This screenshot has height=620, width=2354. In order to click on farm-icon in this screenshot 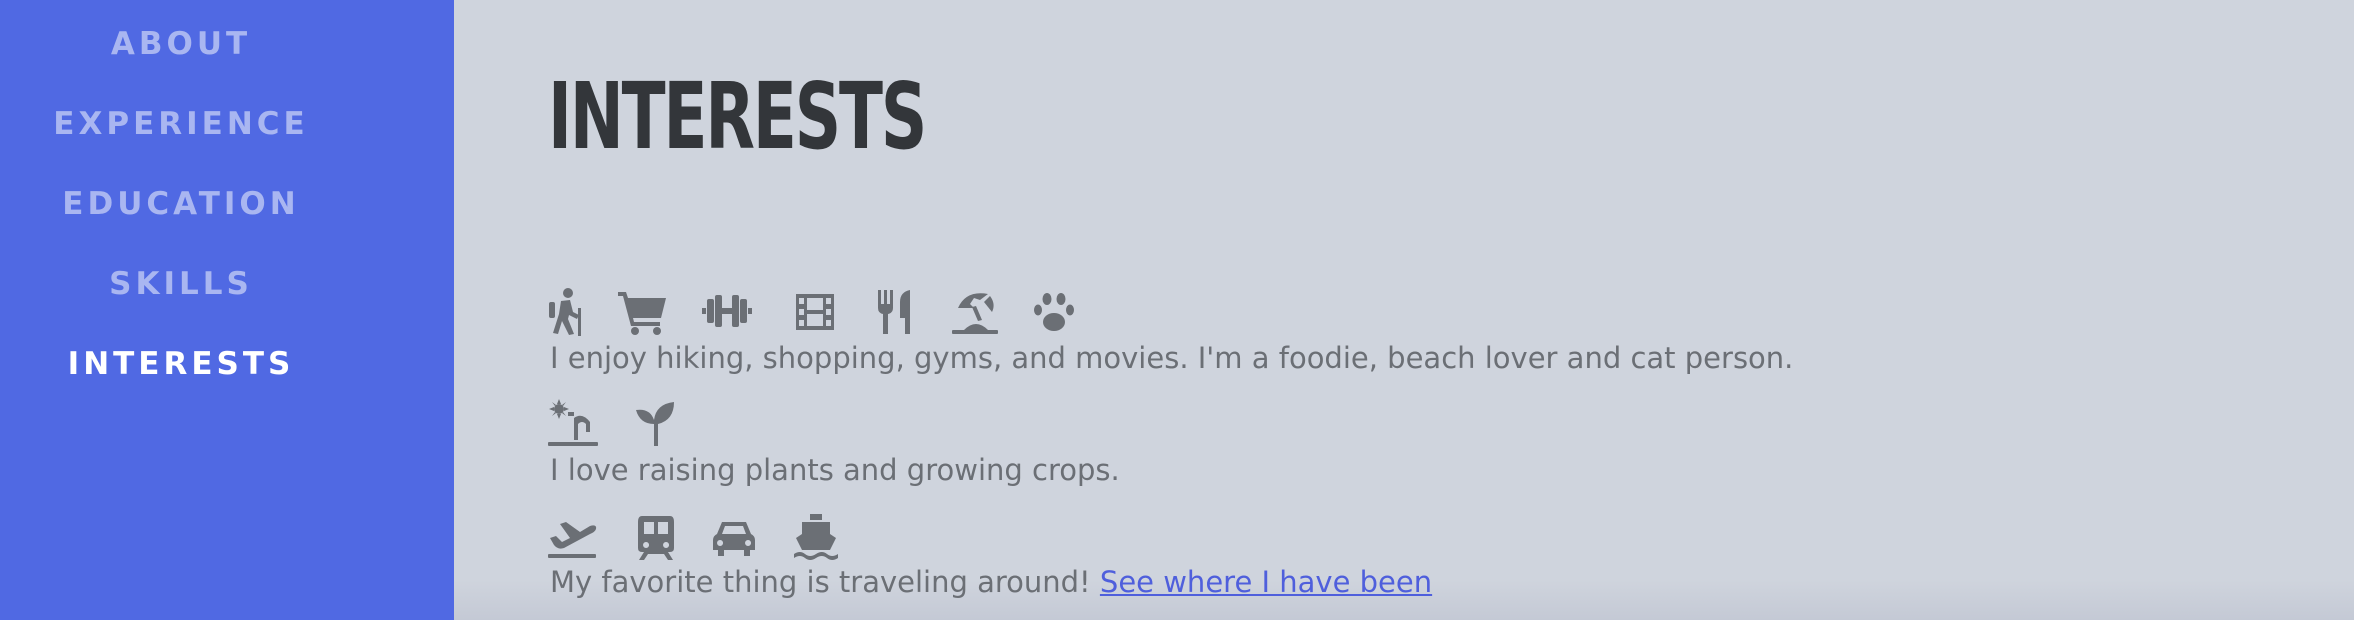, I will do `click(573, 423)`.